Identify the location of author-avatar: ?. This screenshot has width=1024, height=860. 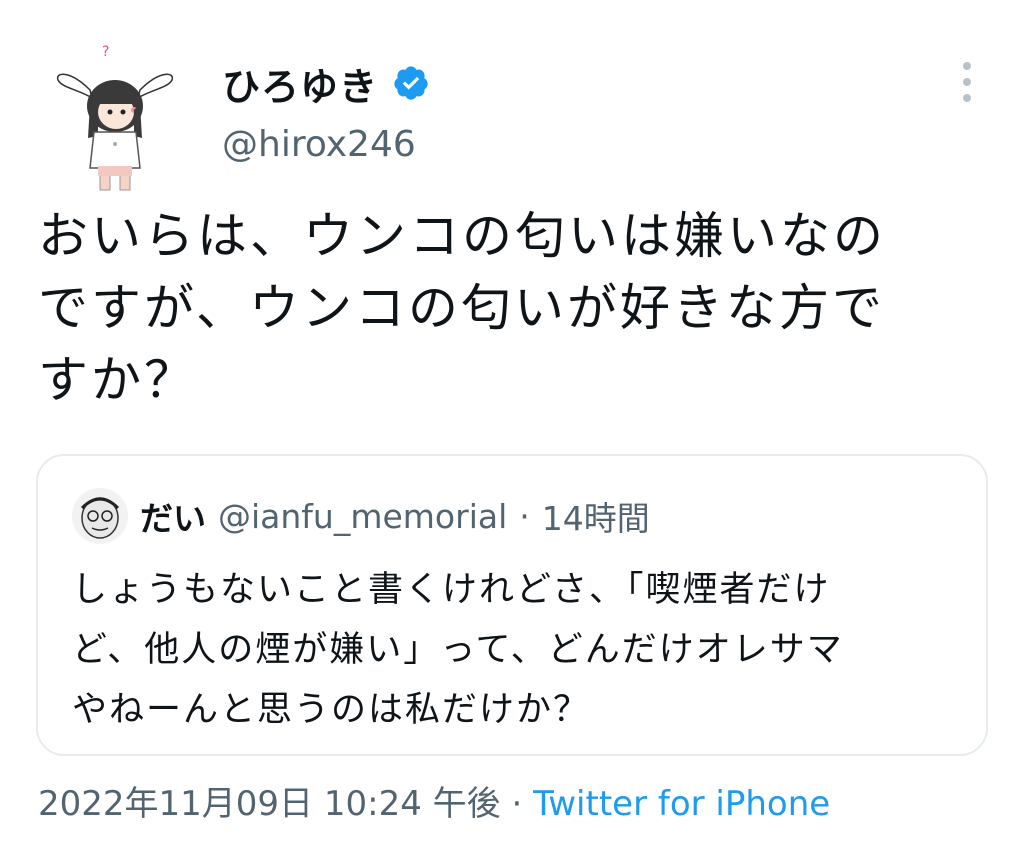
(115, 120).